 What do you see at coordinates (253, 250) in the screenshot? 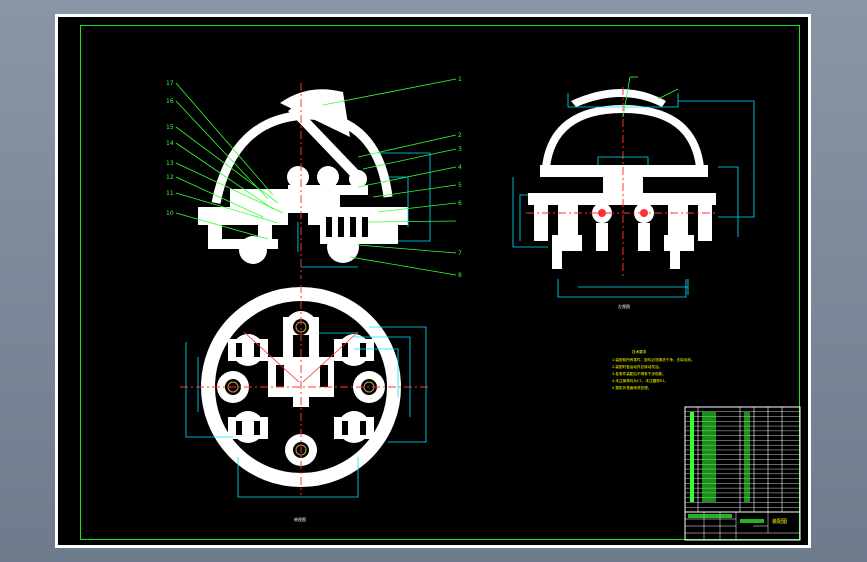
I see `front-wheel-left` at bounding box center [253, 250].